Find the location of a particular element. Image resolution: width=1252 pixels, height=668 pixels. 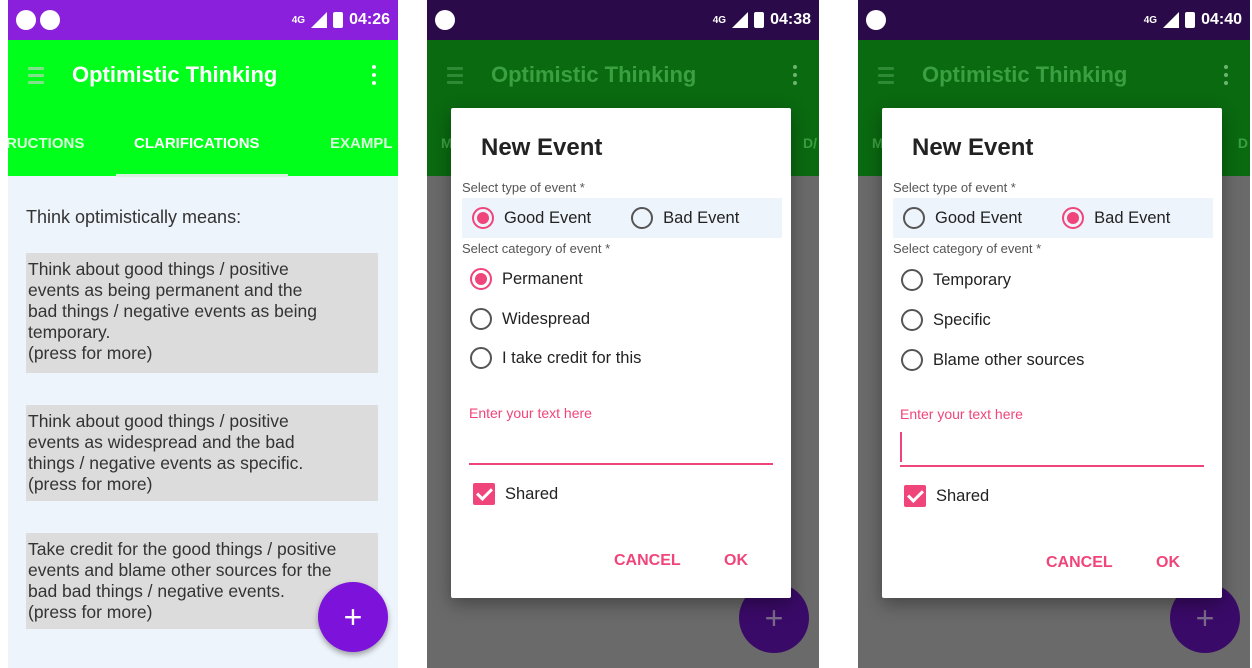

tab-bar: RUCTIONS CLARIFICATIONS EXAMPL is located at coordinates (203, 143).